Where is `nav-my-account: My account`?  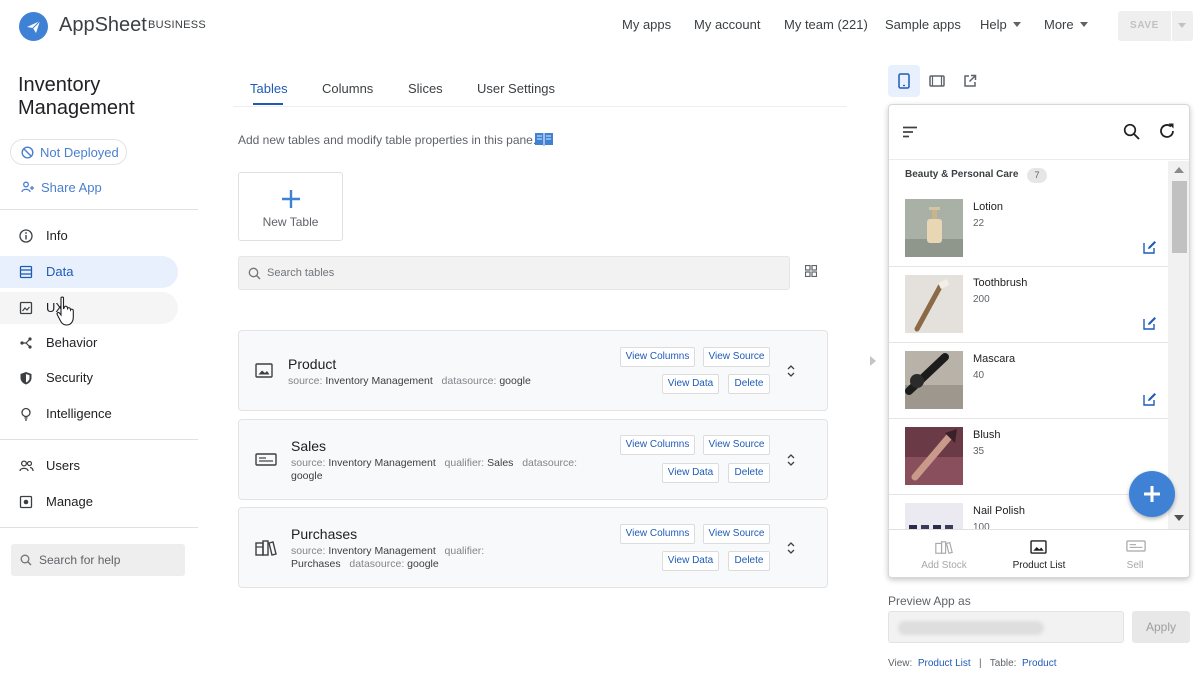 nav-my-account: My account is located at coordinates (727, 24).